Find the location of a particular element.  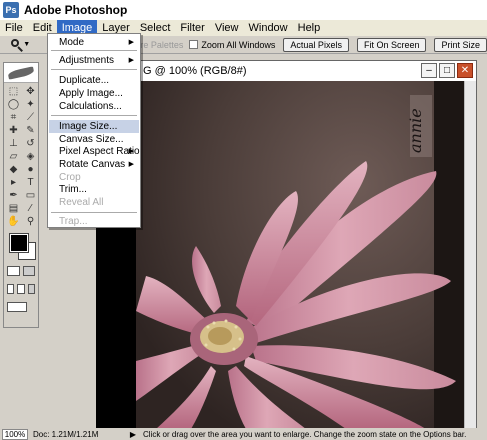

status-doc-size: Doc: 1.21M/1.21M is located at coordinates (66, 434).